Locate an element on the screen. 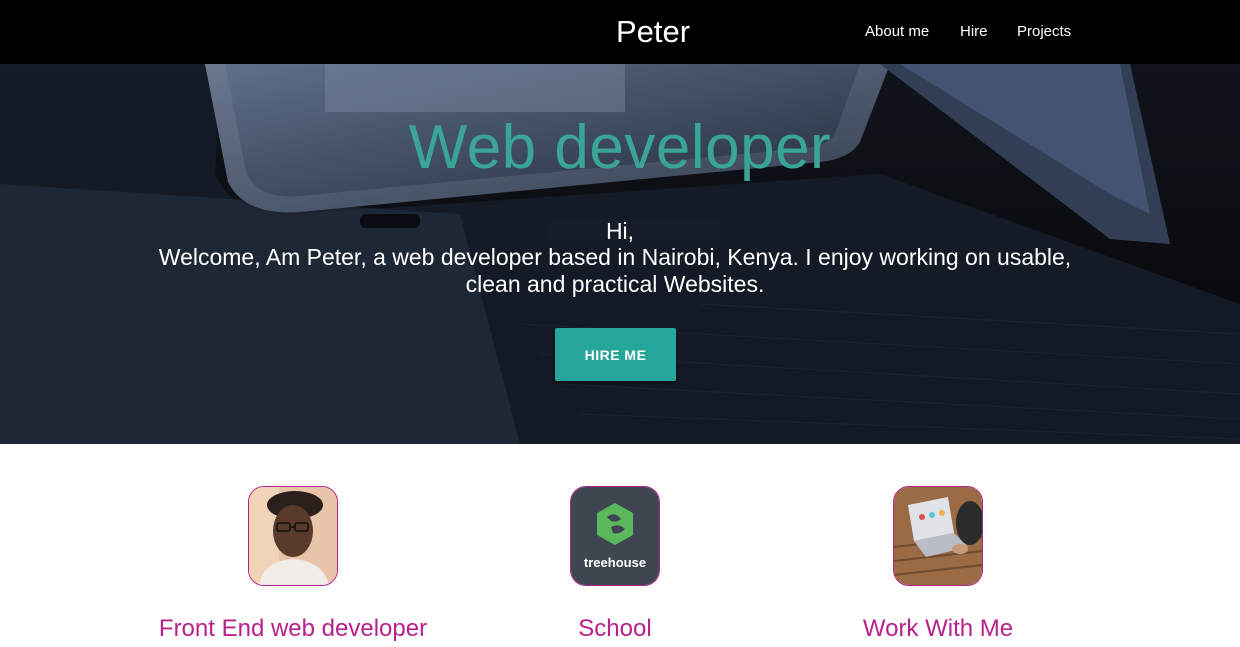  treehouse-logo: treehouse is located at coordinates (615, 536).